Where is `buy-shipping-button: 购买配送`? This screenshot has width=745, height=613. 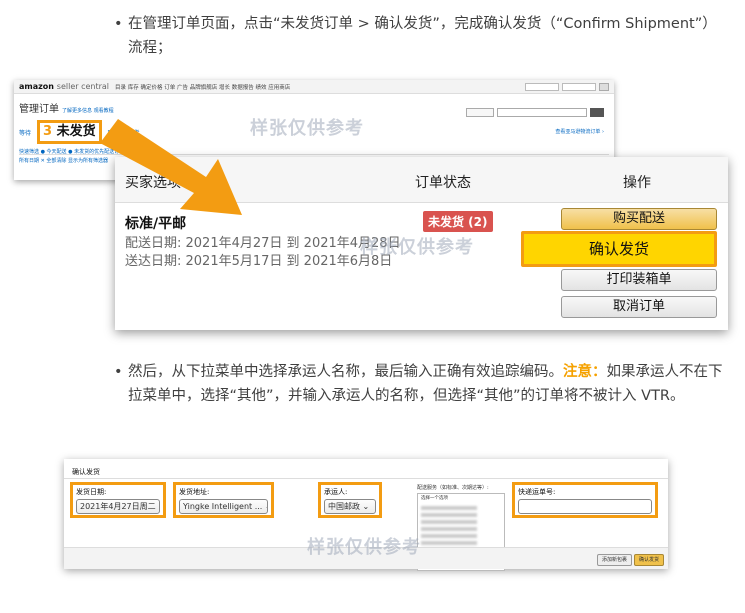
buy-shipping-button: 购买配送 is located at coordinates (639, 219).